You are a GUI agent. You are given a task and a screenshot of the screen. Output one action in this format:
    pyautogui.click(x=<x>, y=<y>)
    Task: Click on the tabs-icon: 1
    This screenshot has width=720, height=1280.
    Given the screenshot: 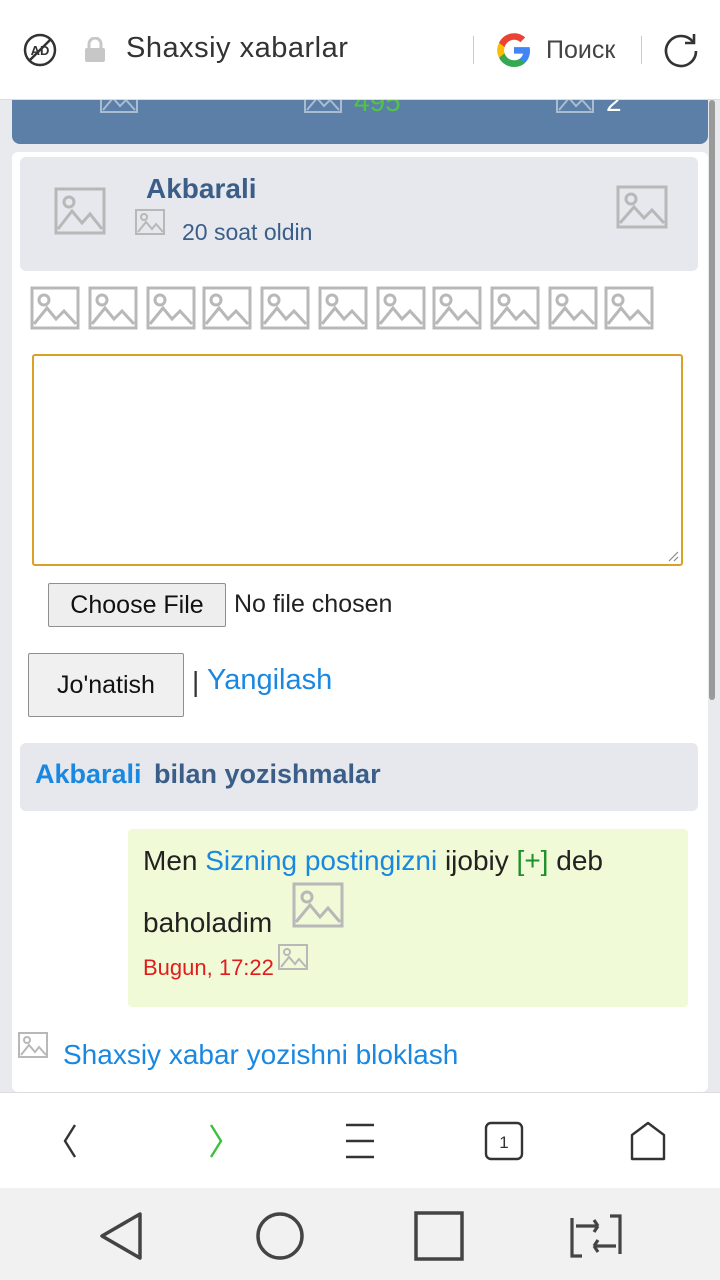 What is the action you would take?
    pyautogui.click(x=504, y=1141)
    